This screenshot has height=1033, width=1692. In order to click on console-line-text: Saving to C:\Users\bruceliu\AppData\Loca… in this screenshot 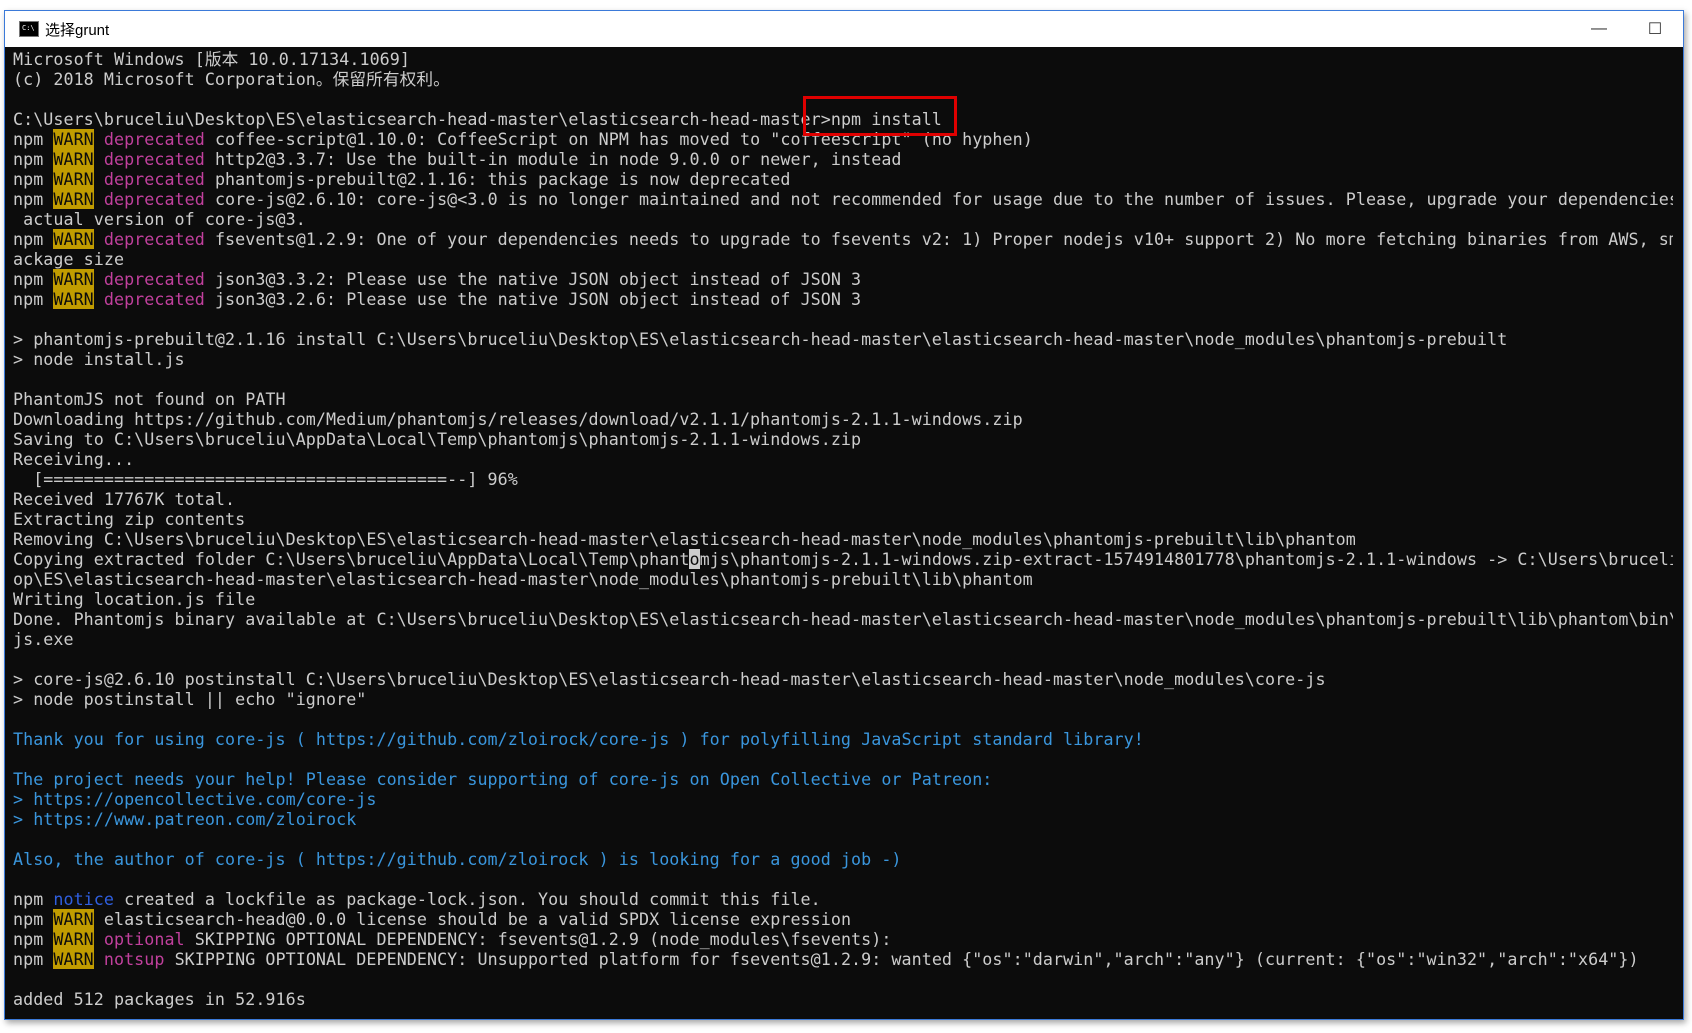, I will do `click(437, 439)`.